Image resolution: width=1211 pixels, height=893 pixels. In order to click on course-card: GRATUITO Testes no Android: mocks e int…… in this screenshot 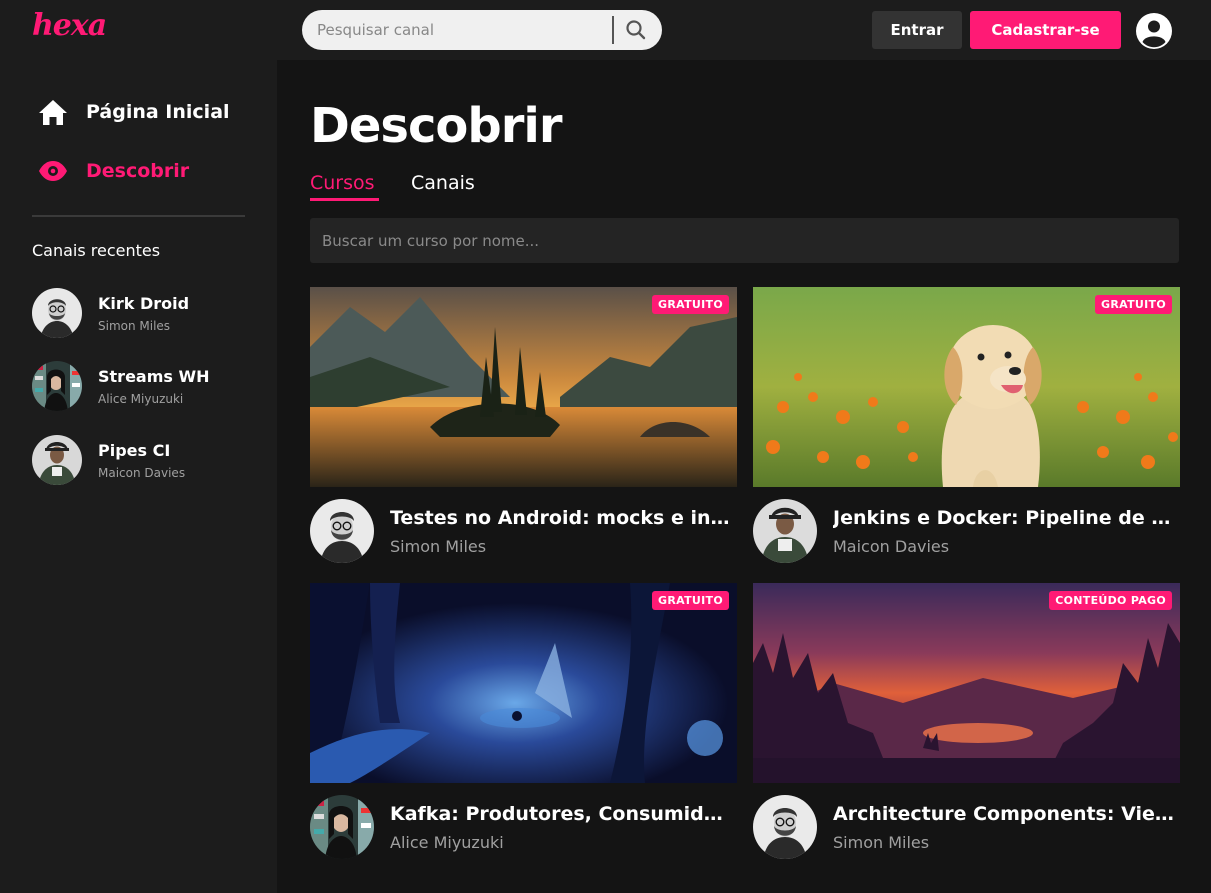, I will do `click(523, 427)`.